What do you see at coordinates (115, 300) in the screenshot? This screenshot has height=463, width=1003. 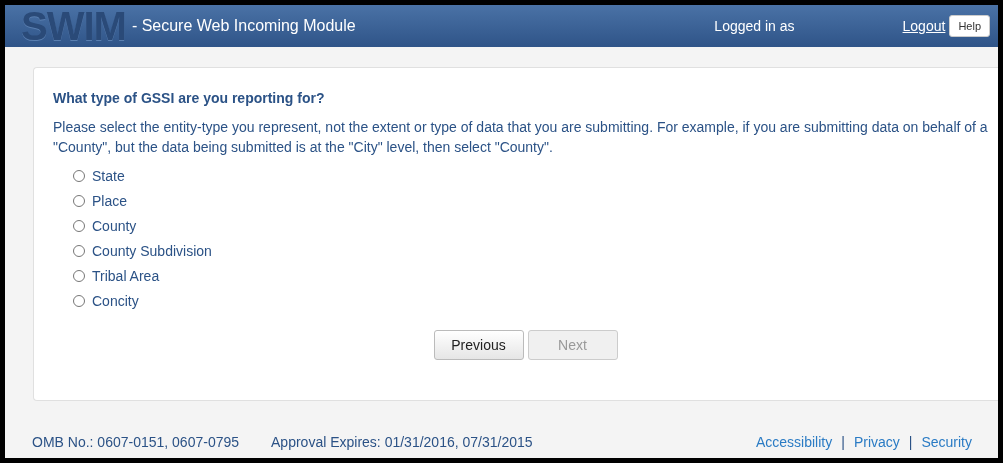 I see `option-label: Concity` at bounding box center [115, 300].